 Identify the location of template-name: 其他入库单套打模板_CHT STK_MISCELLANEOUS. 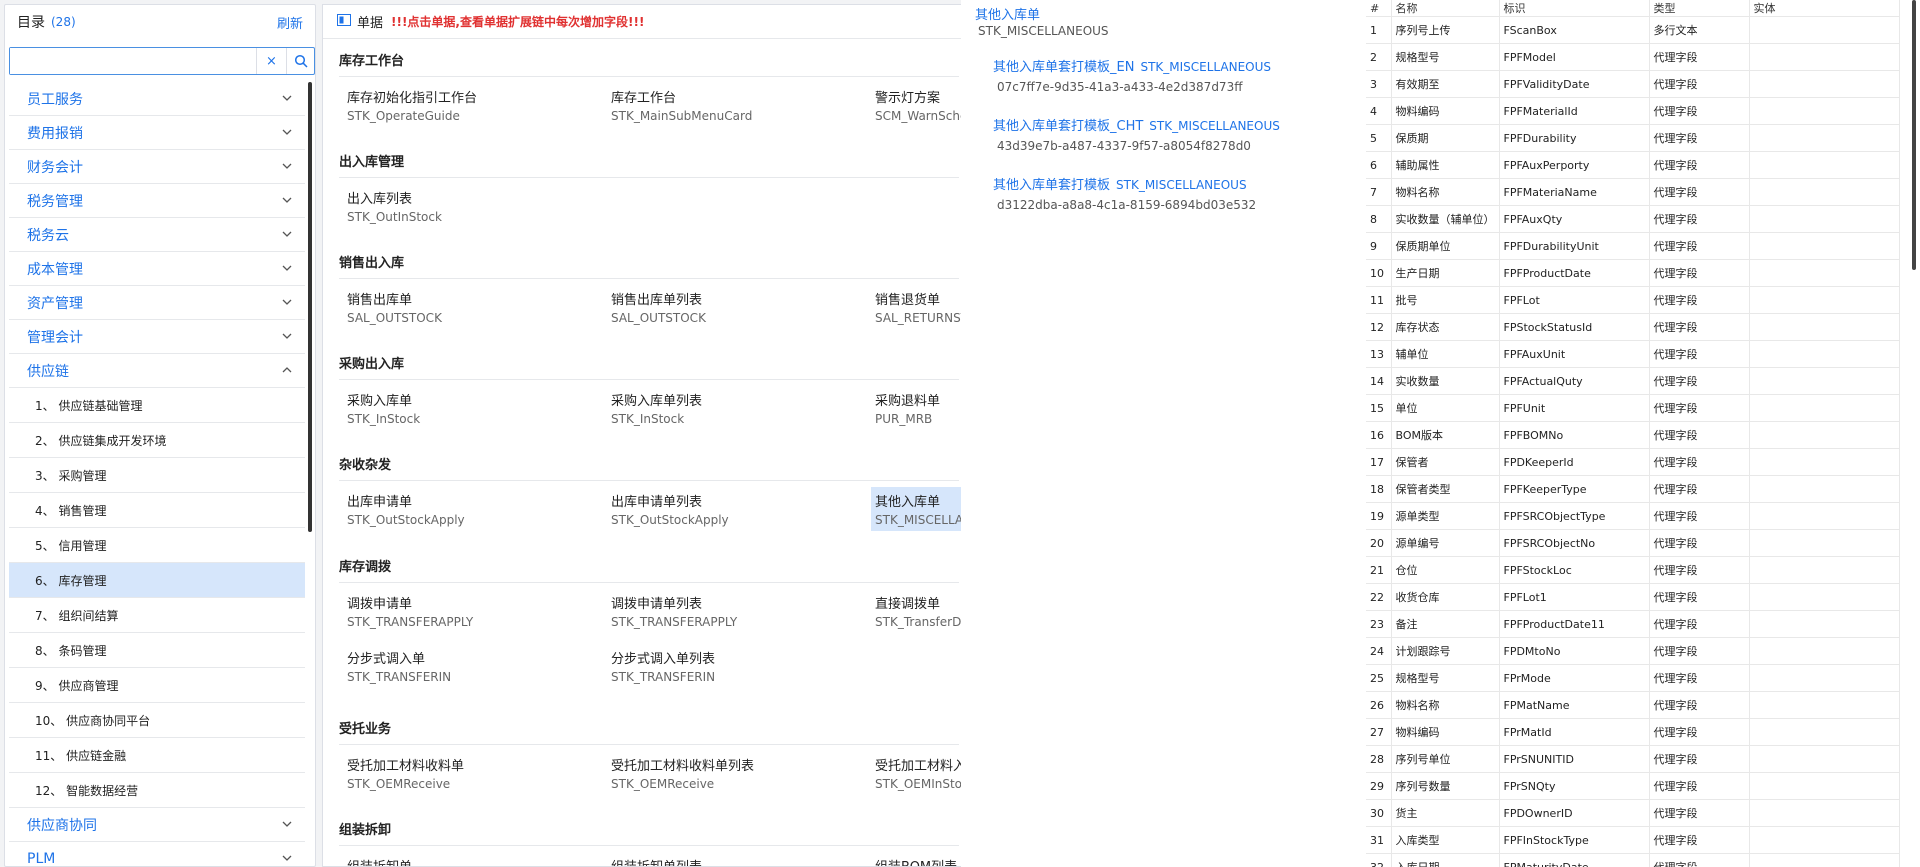
(1173, 124).